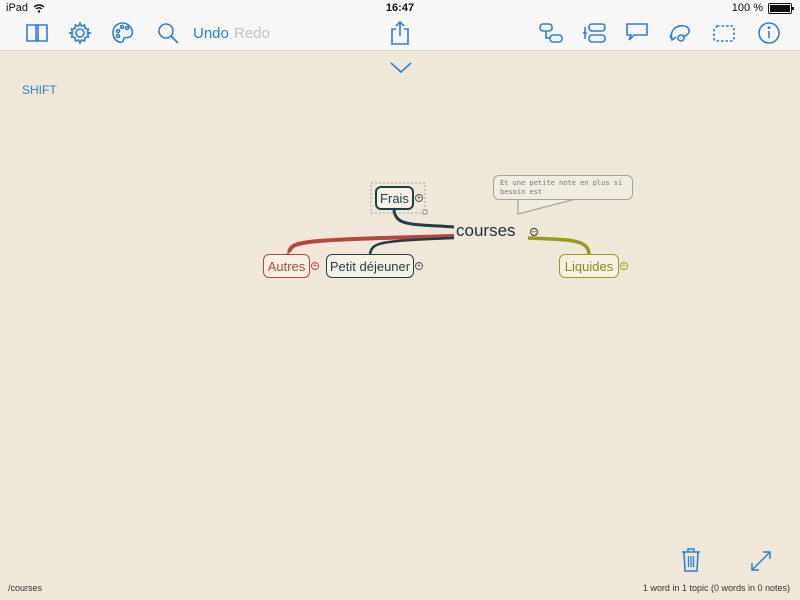 Image resolution: width=800 pixels, height=600 pixels. I want to click on boundary-icon, so click(724, 33).